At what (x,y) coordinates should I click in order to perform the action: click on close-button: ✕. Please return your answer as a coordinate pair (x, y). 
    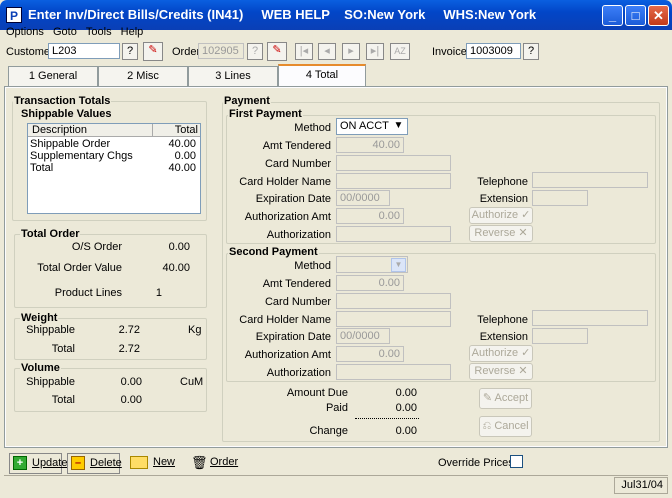
    Looking at the image, I should click on (658, 15).